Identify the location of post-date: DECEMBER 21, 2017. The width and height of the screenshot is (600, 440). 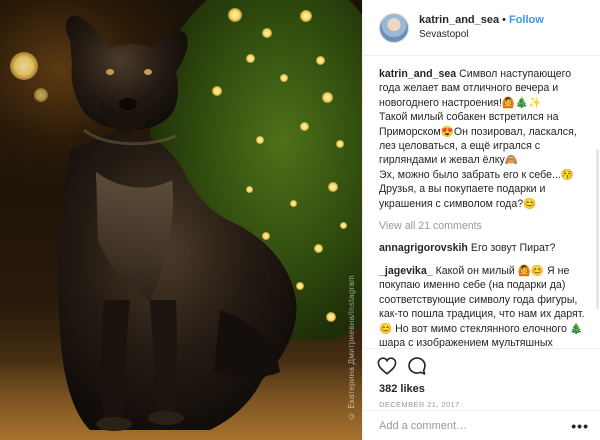
(483, 404).